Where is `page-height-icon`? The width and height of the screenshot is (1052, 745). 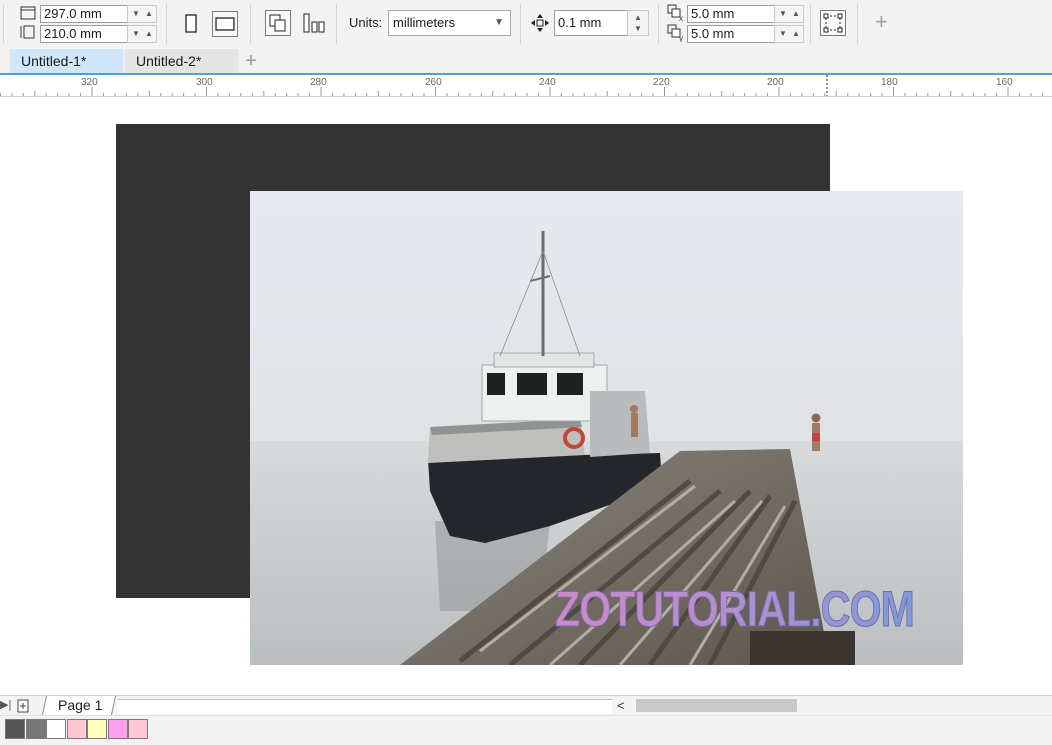
page-height-icon is located at coordinates (27, 32).